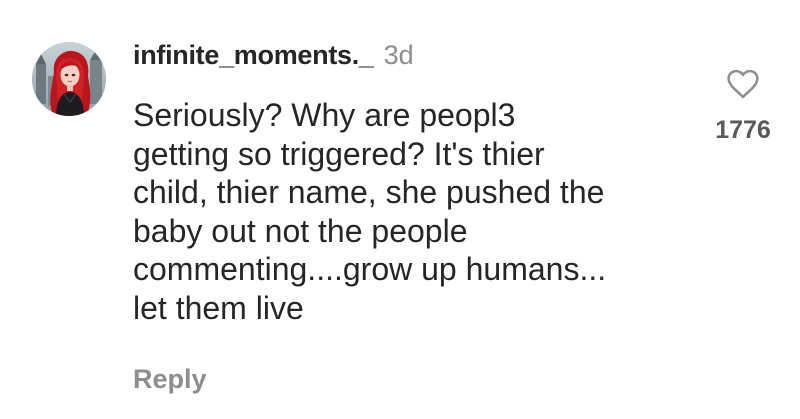 The width and height of the screenshot is (800, 419). I want to click on avatar-image-icon, so click(69, 79).